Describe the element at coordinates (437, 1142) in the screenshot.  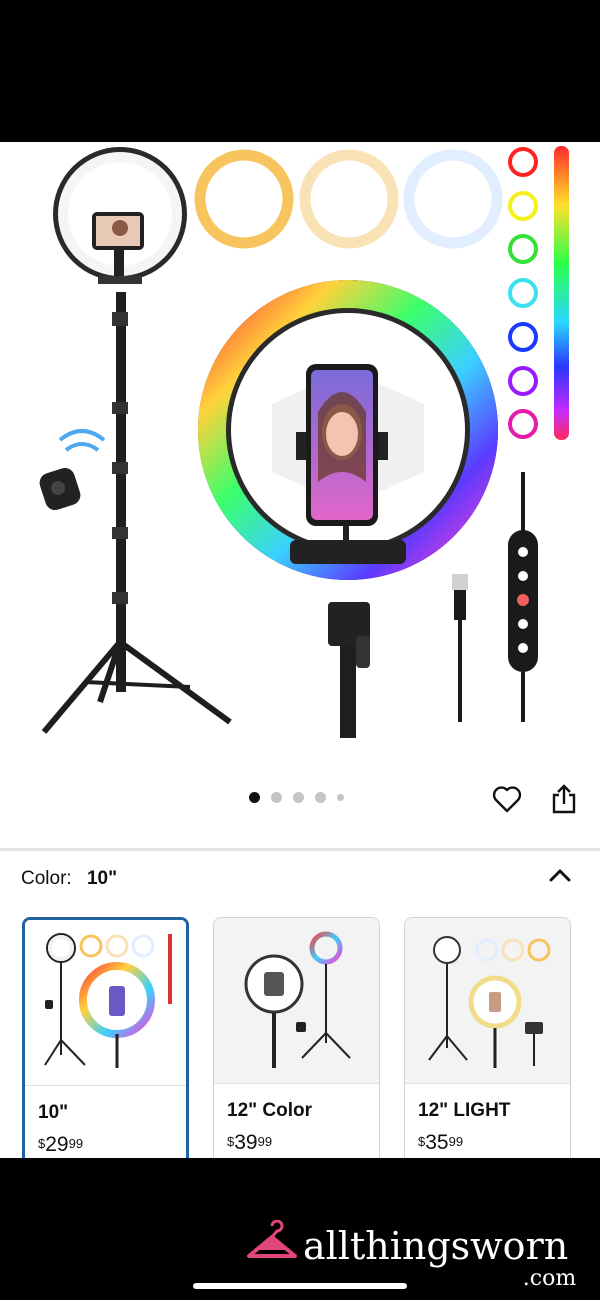
I see `price-whole: 35` at that location.